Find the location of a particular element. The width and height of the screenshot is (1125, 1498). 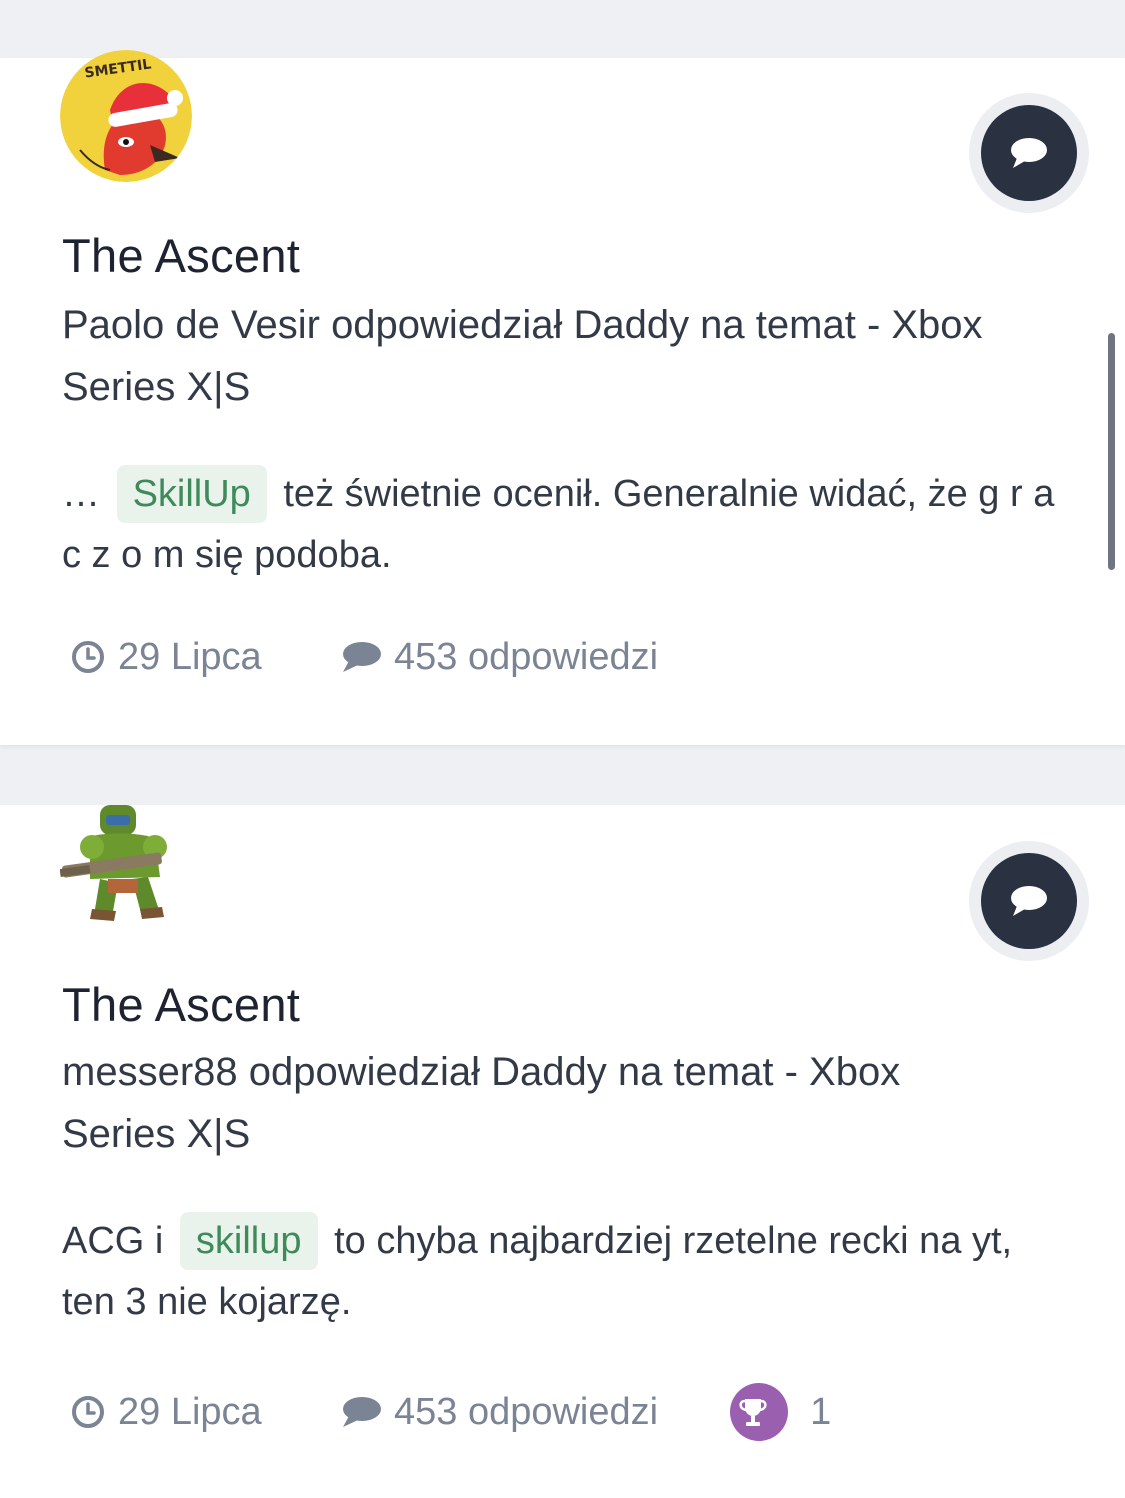

santa-hat-duck-avatar-icon: SMETTIL is located at coordinates (126, 116).